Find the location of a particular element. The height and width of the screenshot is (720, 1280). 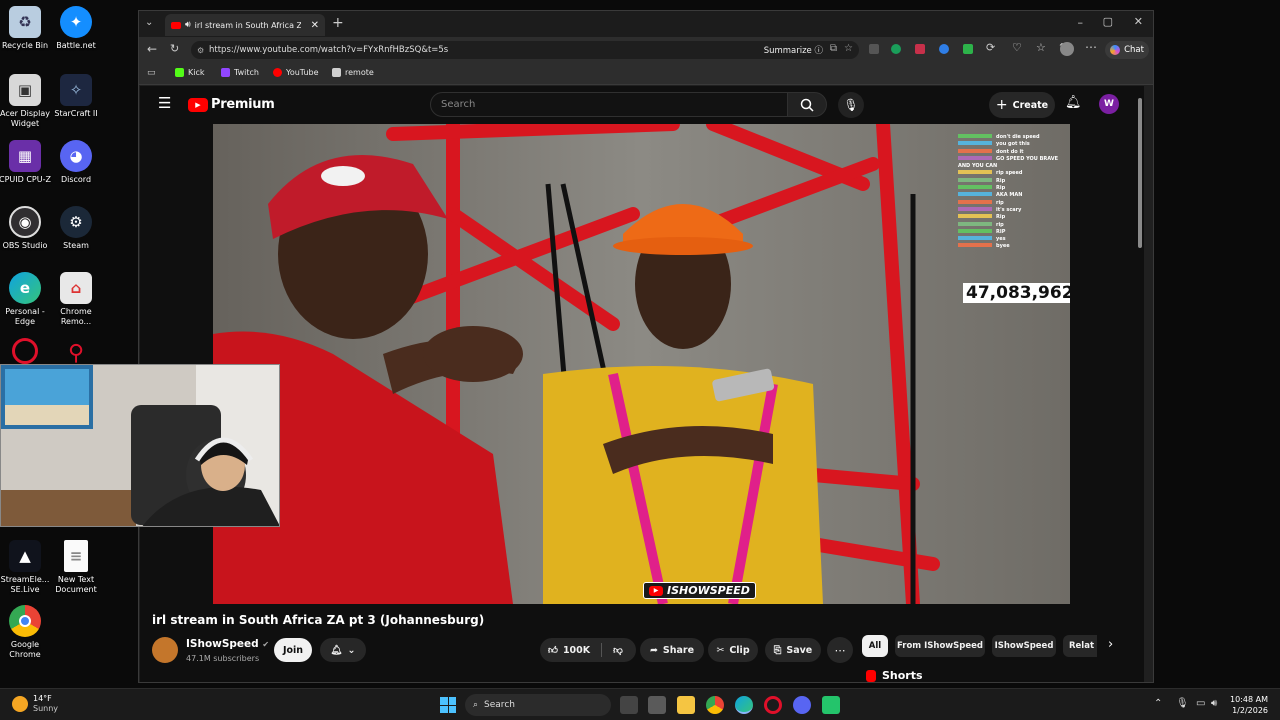

webcam-frame is located at coordinates (140, 445).